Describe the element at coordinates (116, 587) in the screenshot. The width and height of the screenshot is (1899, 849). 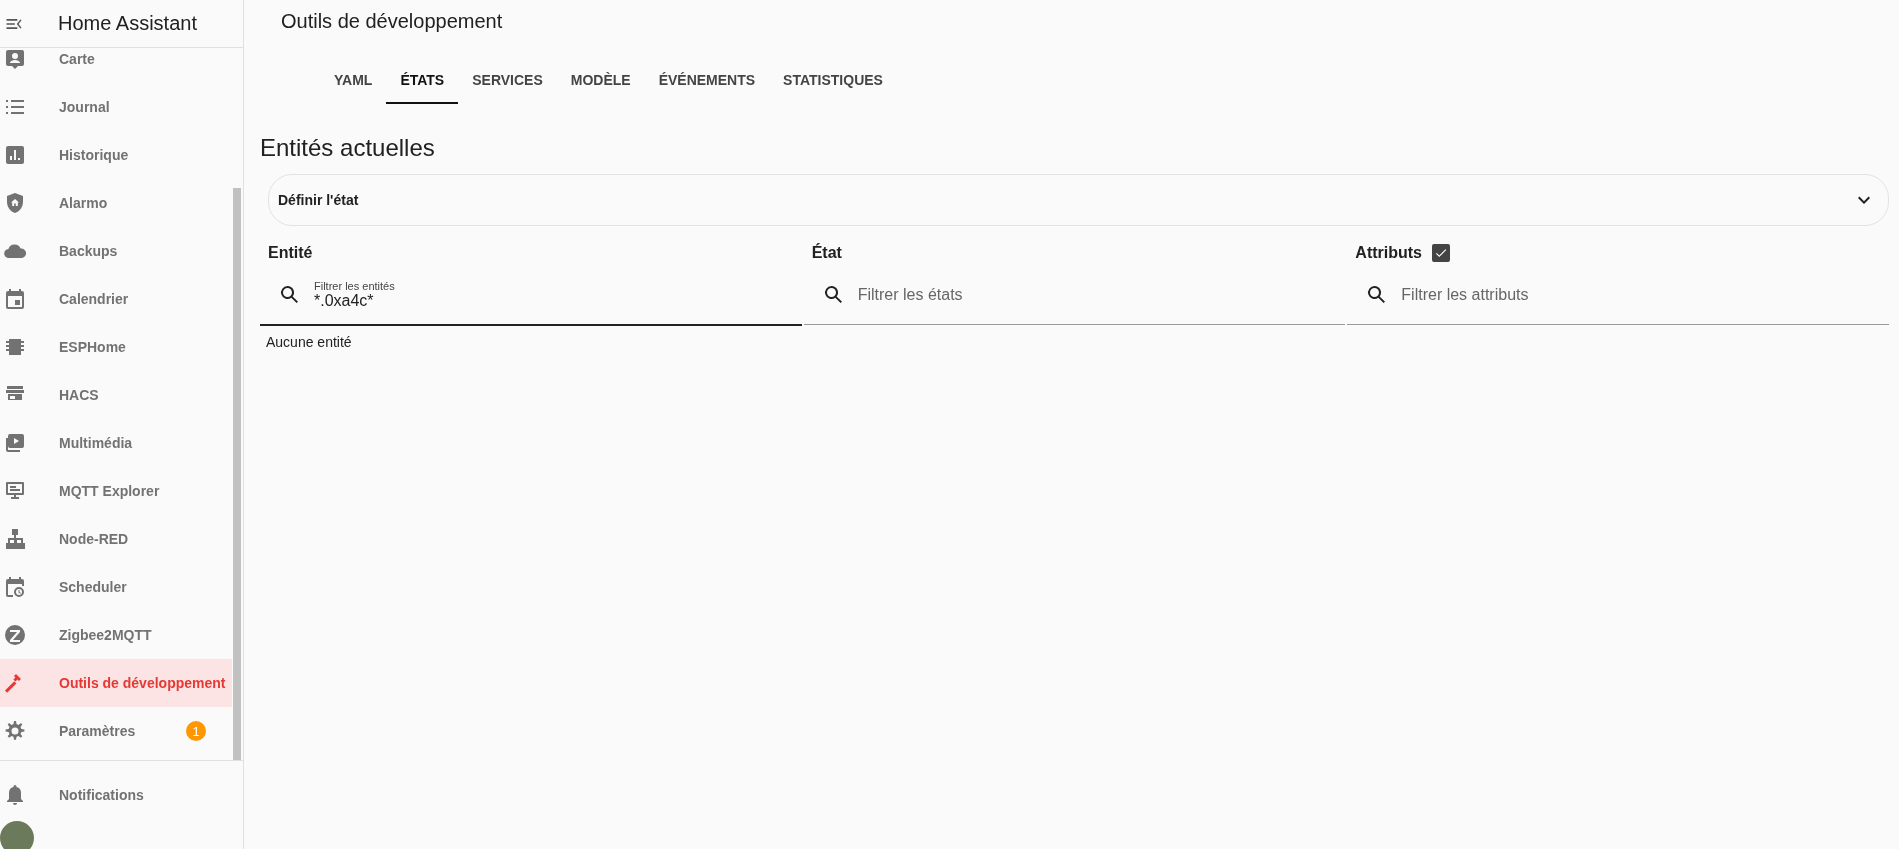
I see `sidebar-item: Scheduler` at that location.